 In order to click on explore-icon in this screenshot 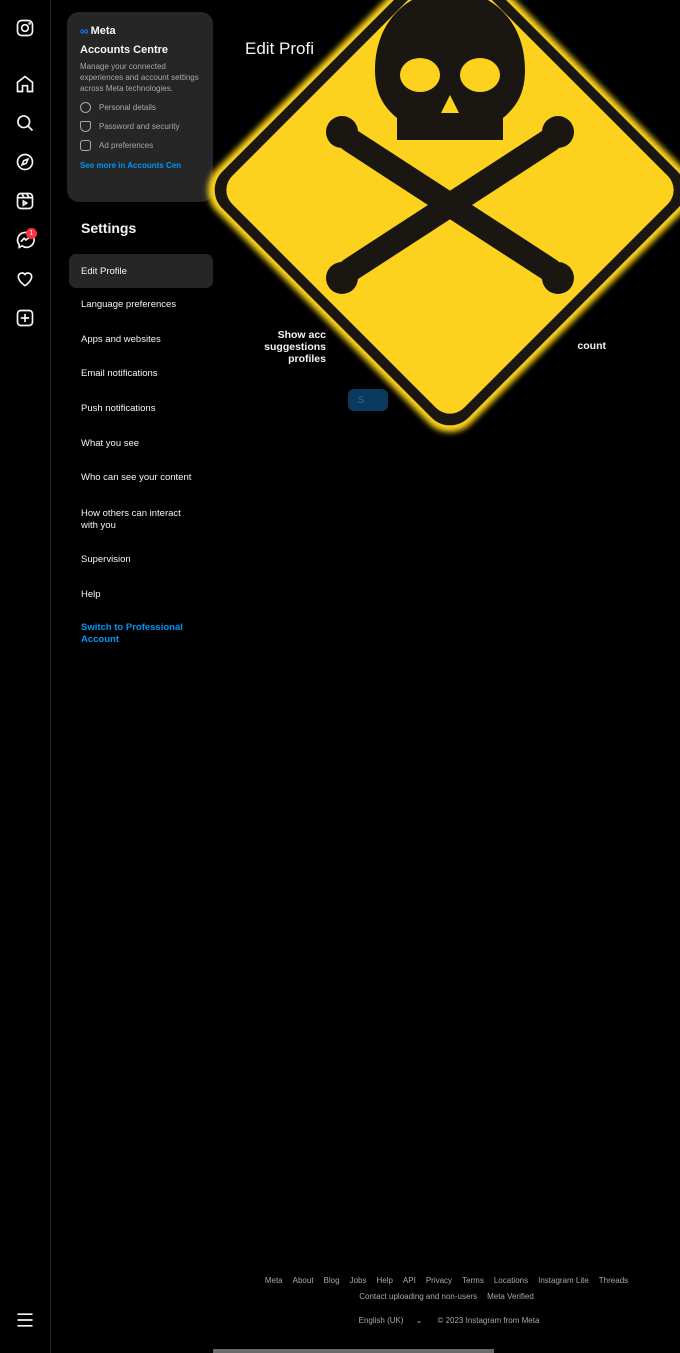, I will do `click(25, 162)`.